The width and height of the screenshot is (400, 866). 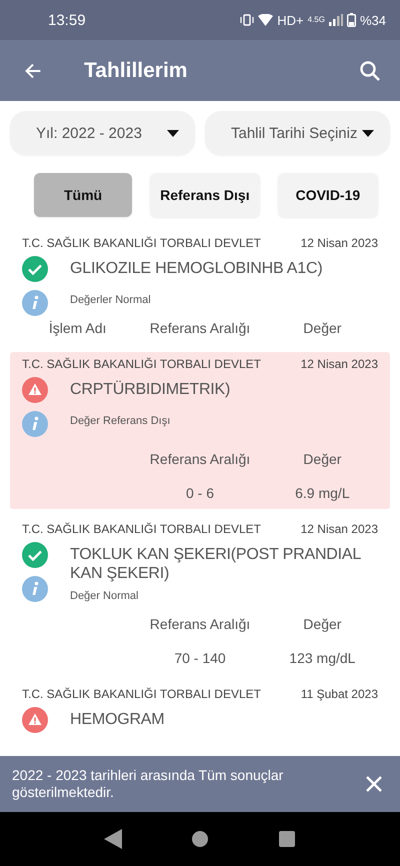 What do you see at coordinates (199, 493) in the screenshot?
I see `reference-range: 0 - 6` at bounding box center [199, 493].